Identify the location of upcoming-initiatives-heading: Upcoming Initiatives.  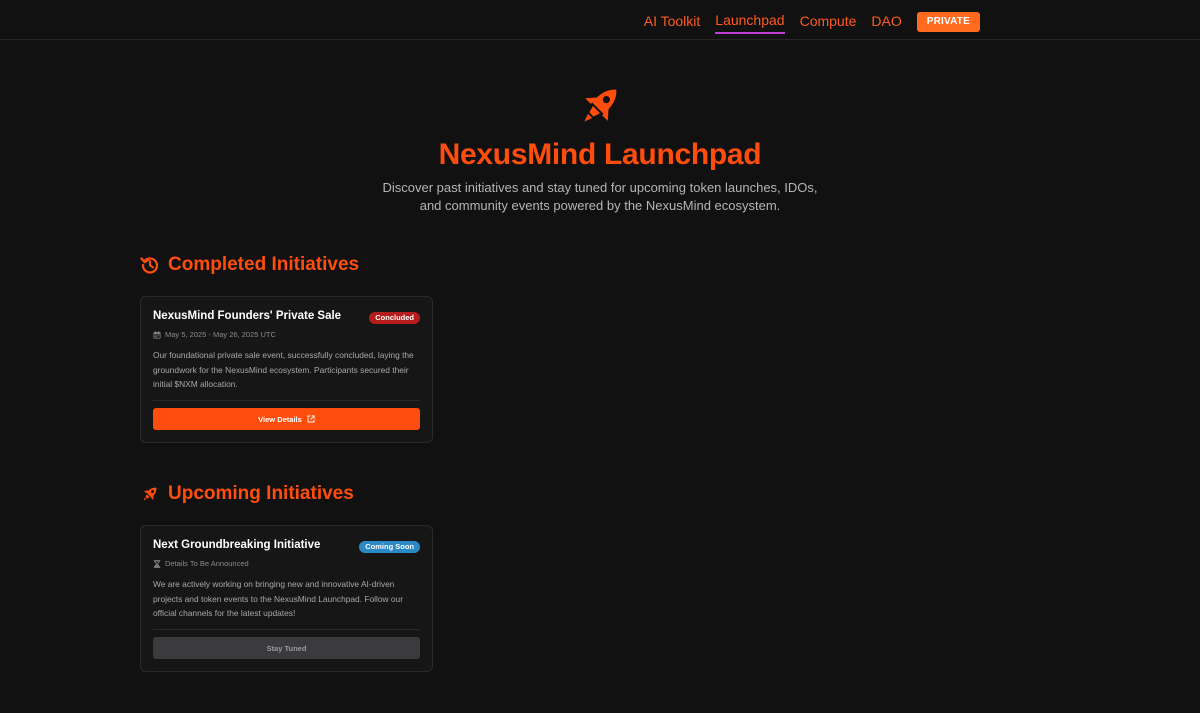
(247, 494).